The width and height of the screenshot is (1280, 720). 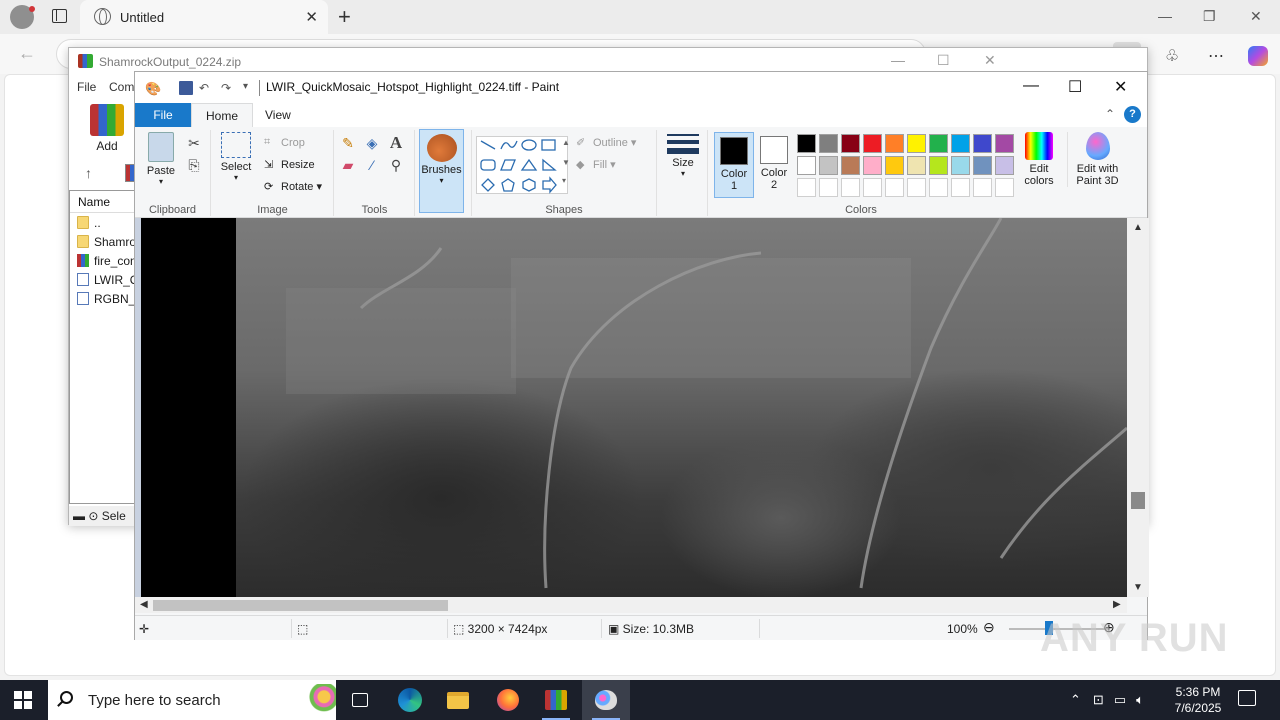 I want to click on text-tool-icon: A, so click(x=396, y=142).